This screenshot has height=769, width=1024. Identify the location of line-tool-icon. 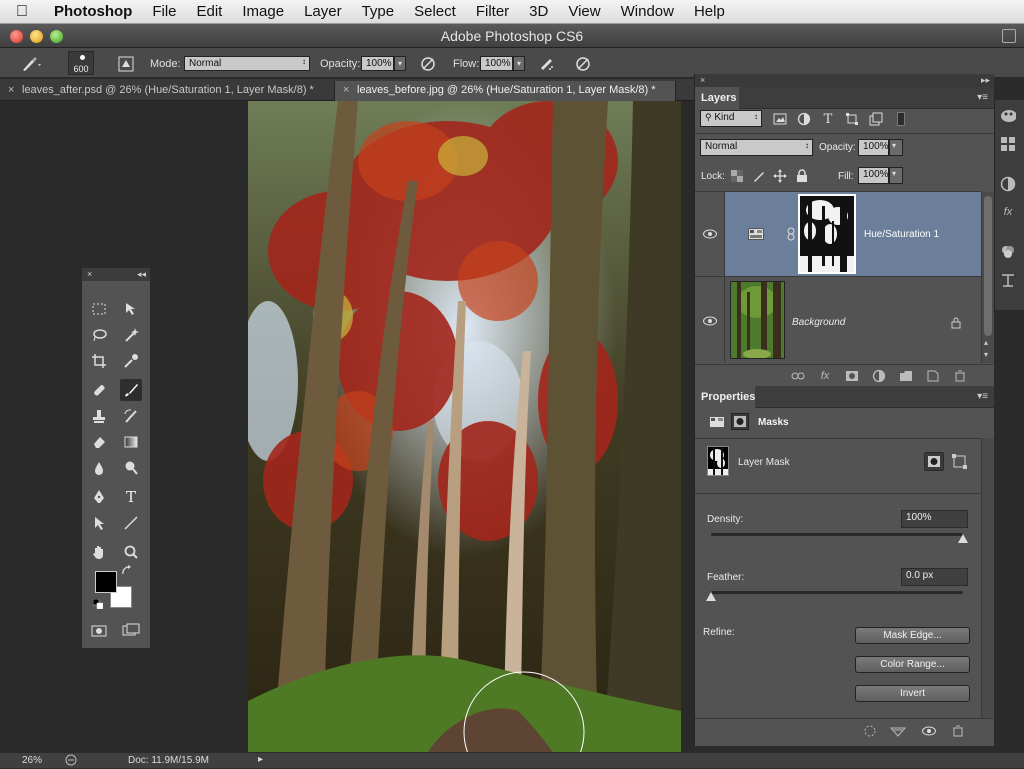
(131, 523).